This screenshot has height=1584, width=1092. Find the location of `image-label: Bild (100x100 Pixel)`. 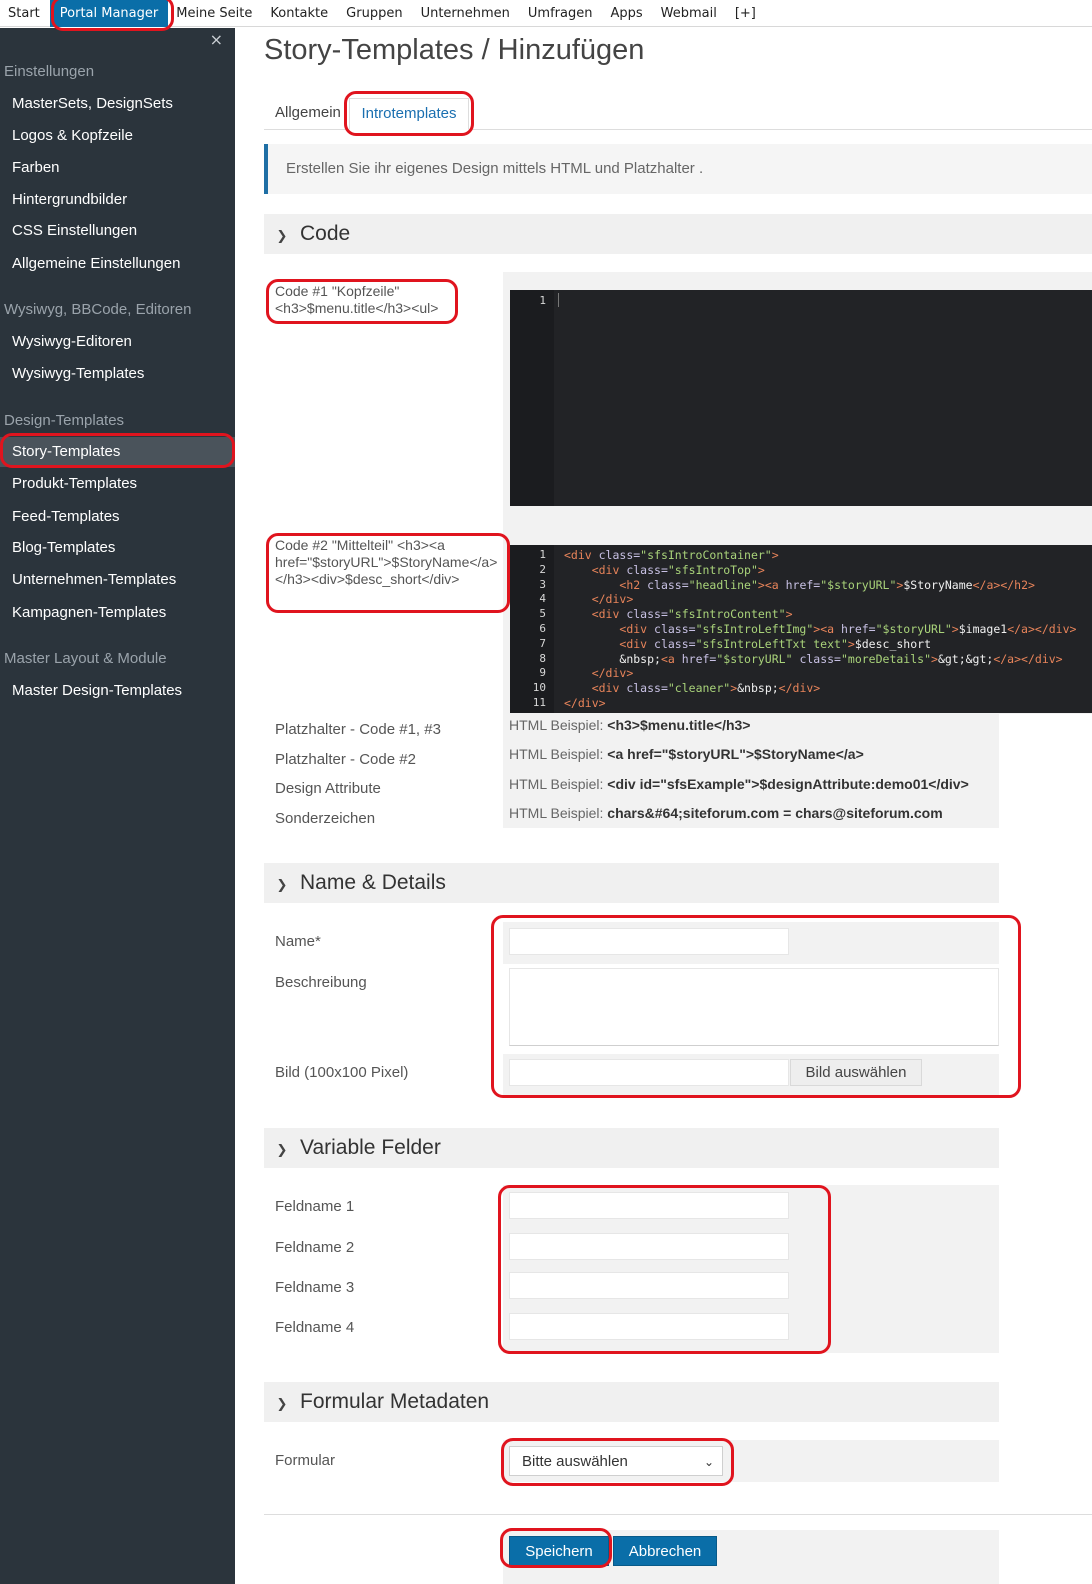

image-label: Bild (100x100 Pixel) is located at coordinates (342, 1072).